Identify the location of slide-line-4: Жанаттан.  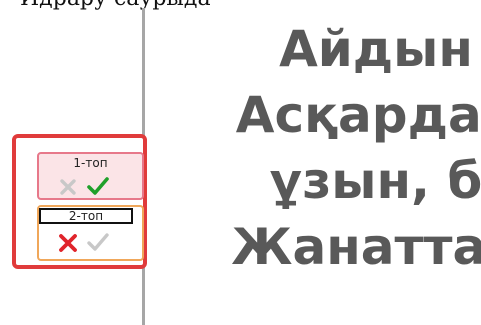
(356, 247).